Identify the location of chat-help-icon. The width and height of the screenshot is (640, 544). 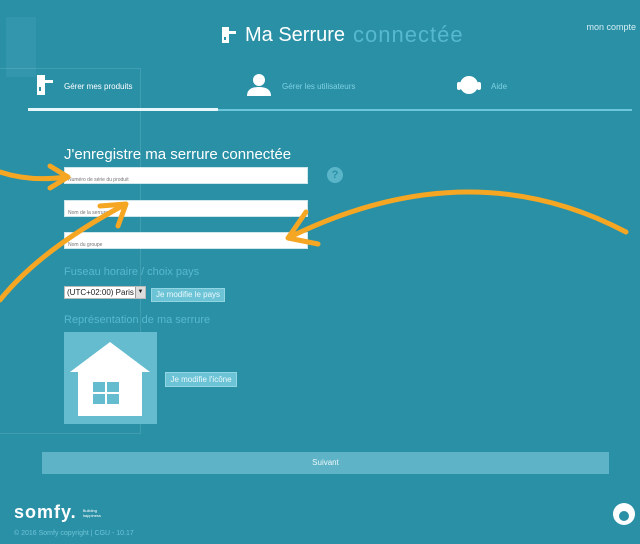
(624, 516).